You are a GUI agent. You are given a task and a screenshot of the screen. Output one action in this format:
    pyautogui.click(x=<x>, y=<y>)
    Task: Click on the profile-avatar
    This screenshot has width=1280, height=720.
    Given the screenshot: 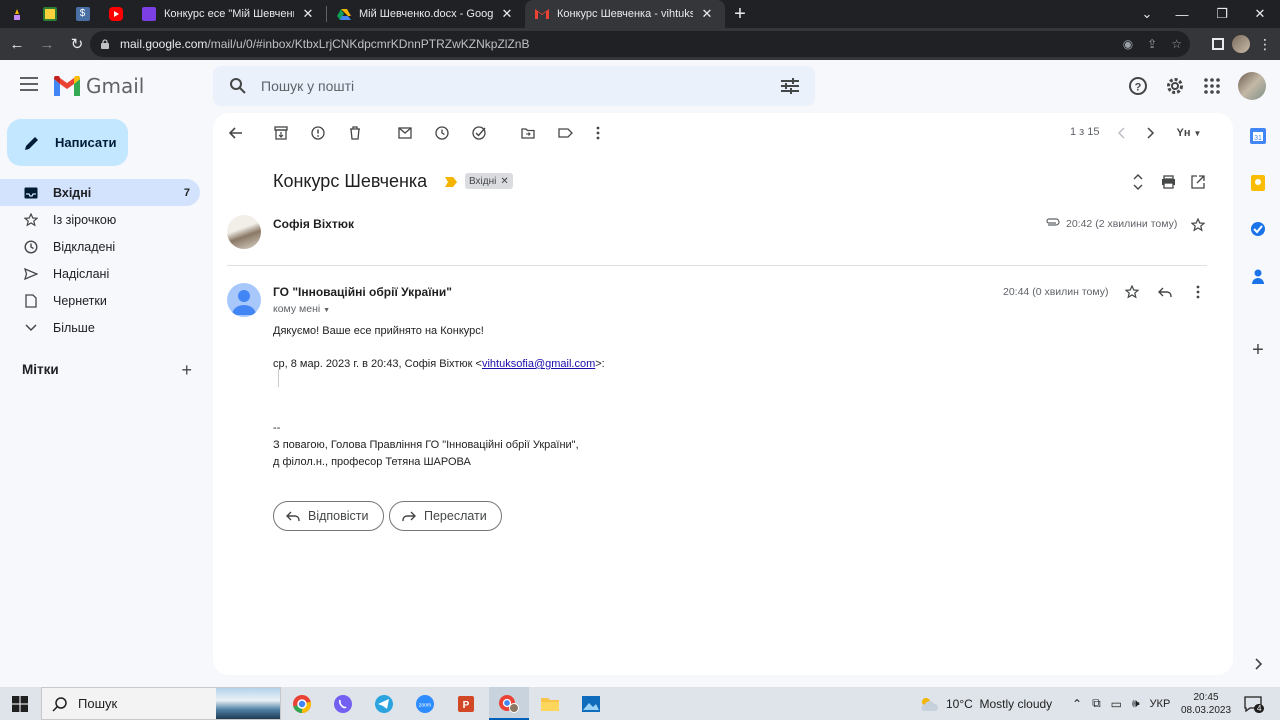 What is the action you would take?
    pyautogui.click(x=1241, y=44)
    